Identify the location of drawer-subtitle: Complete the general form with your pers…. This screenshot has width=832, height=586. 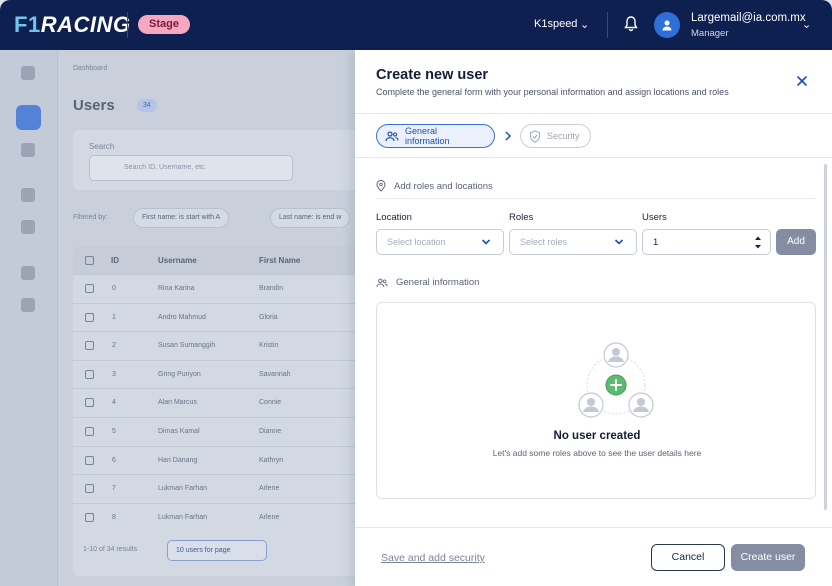
(552, 92).